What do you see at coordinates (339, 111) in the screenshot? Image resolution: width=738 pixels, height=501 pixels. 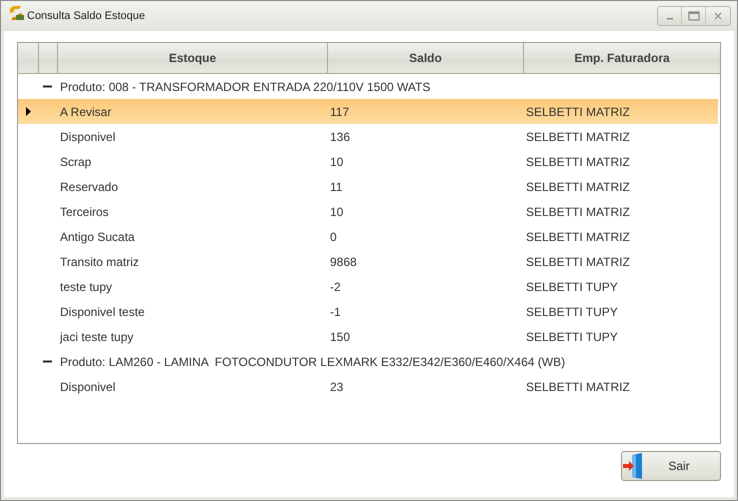 I see `table-cell-text: 117` at bounding box center [339, 111].